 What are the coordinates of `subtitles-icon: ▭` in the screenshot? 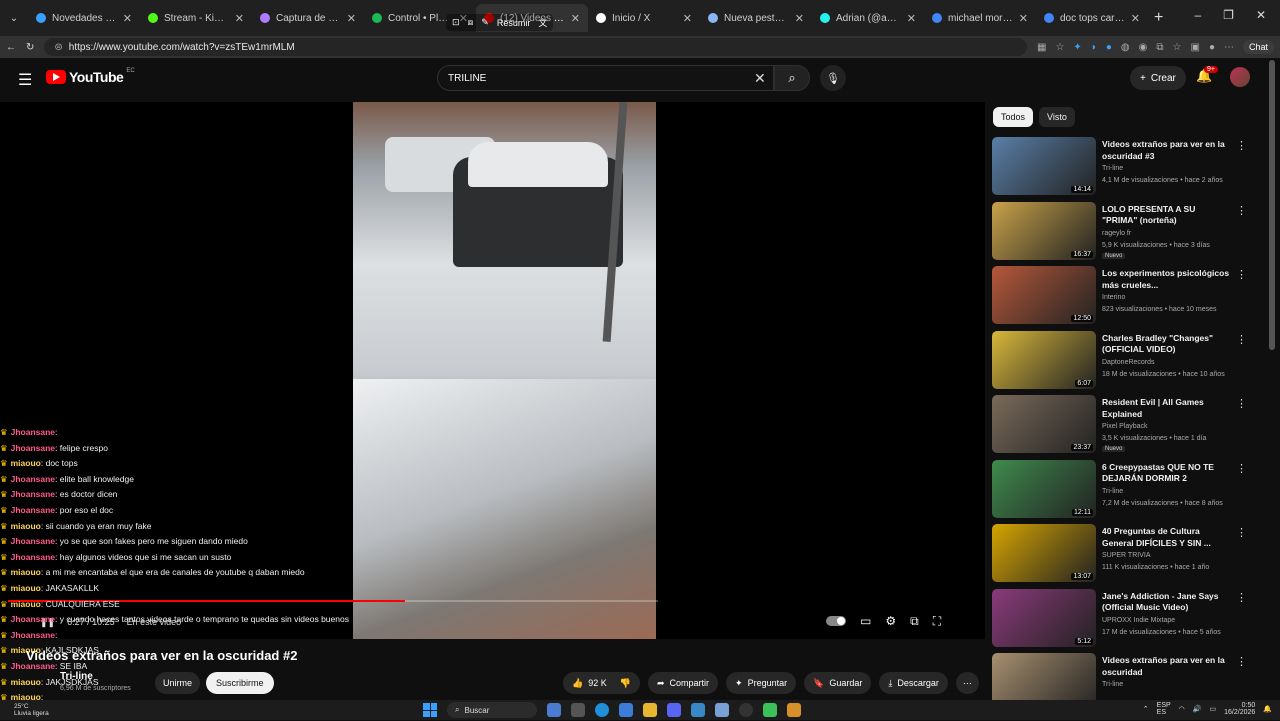 It's located at (865, 621).